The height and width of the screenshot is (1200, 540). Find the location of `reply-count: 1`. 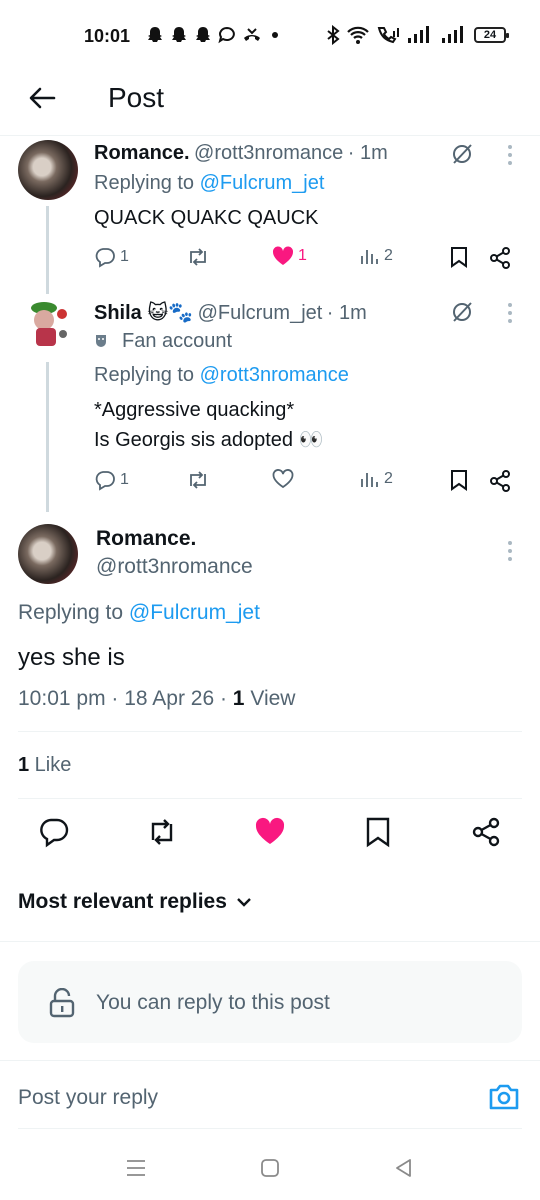

reply-count: 1 is located at coordinates (124, 479).